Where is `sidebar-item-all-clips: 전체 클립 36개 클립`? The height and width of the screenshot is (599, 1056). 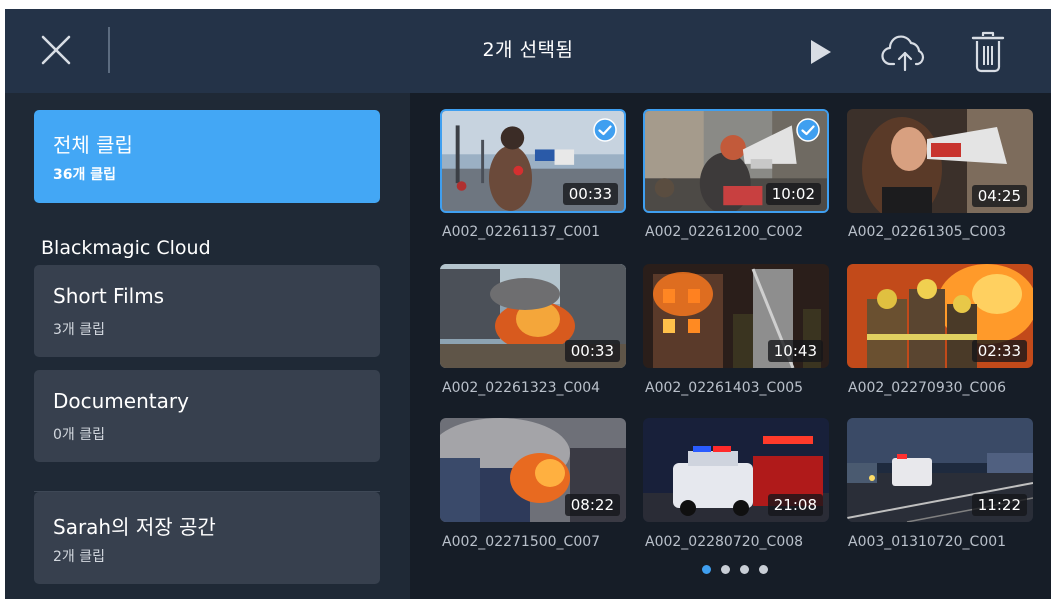
sidebar-item-all-clips: 전체 클립 36개 클립 is located at coordinates (207, 156).